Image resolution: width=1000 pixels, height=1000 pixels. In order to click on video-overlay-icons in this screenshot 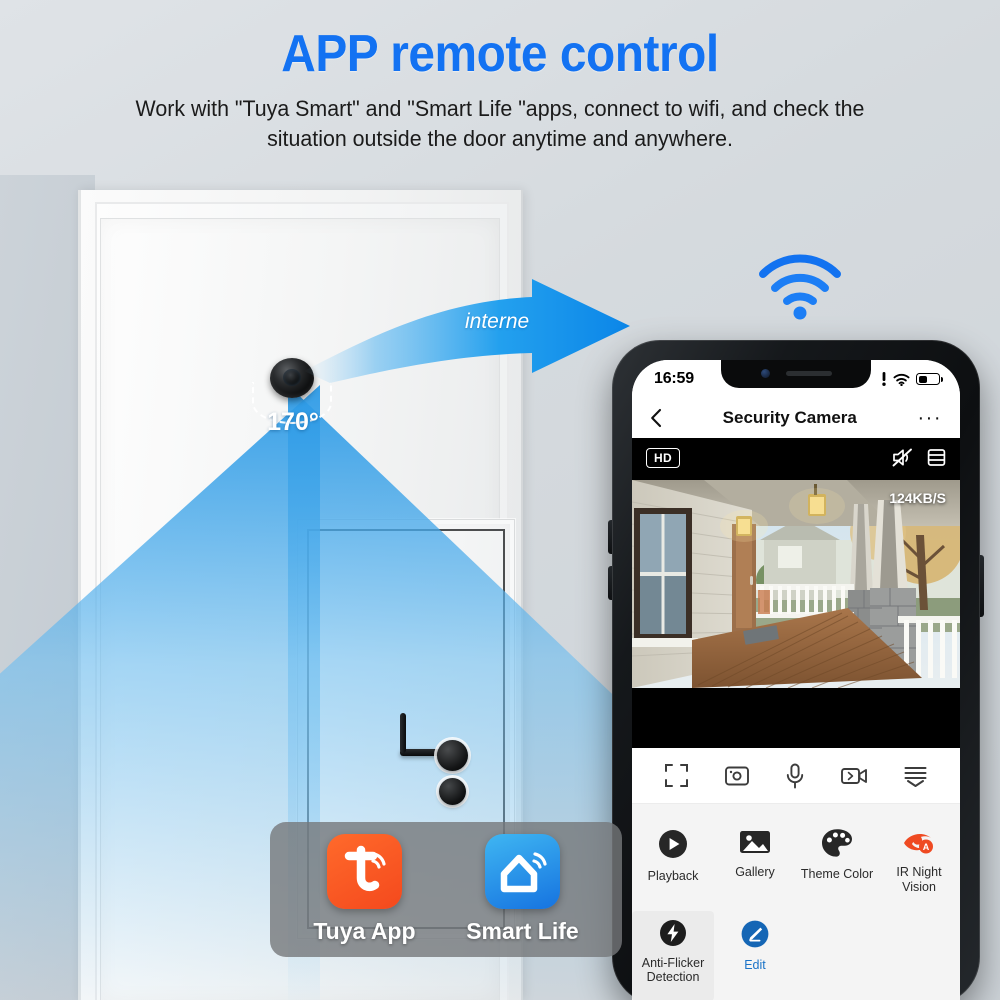, I will do `click(919, 457)`.